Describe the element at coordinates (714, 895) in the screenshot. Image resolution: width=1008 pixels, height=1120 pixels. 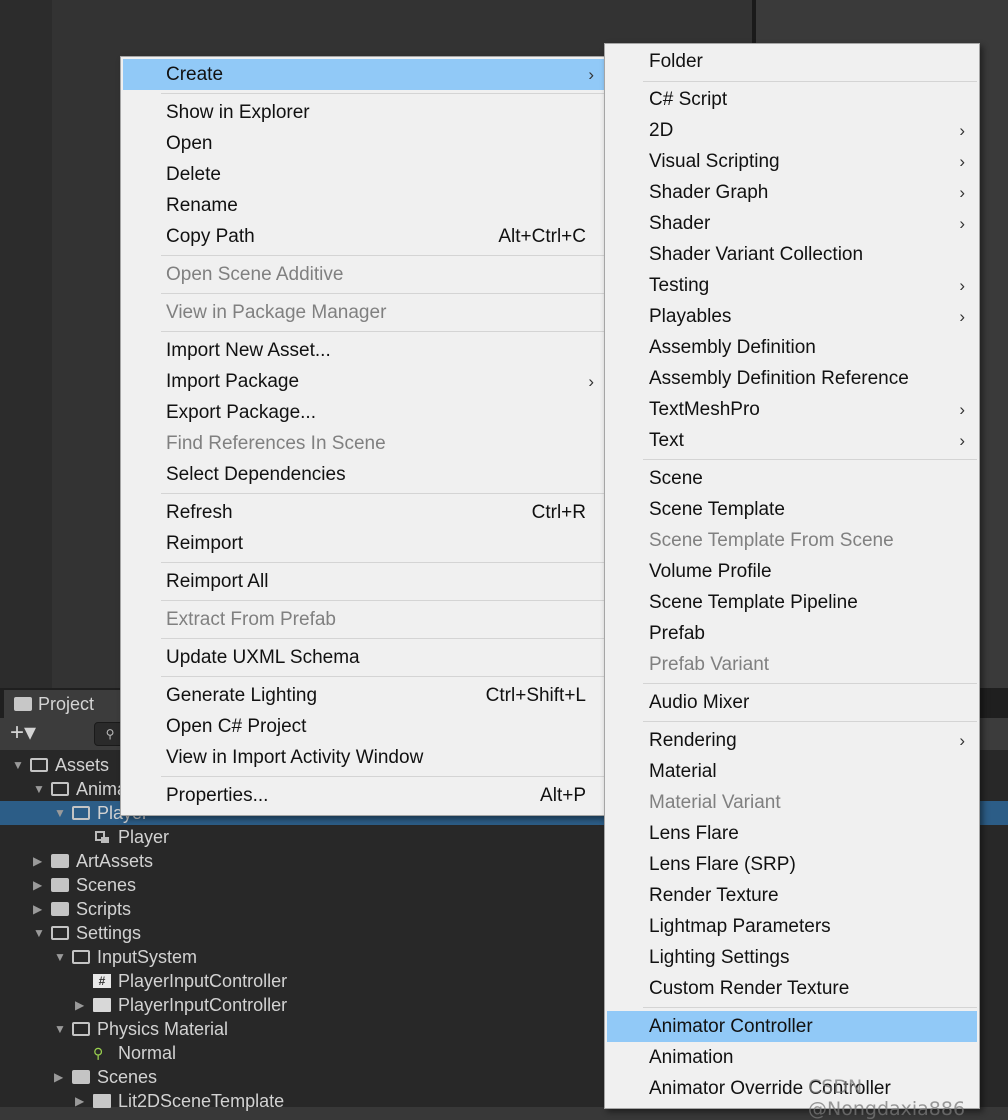
I see `create-item-label: Render Texture` at that location.